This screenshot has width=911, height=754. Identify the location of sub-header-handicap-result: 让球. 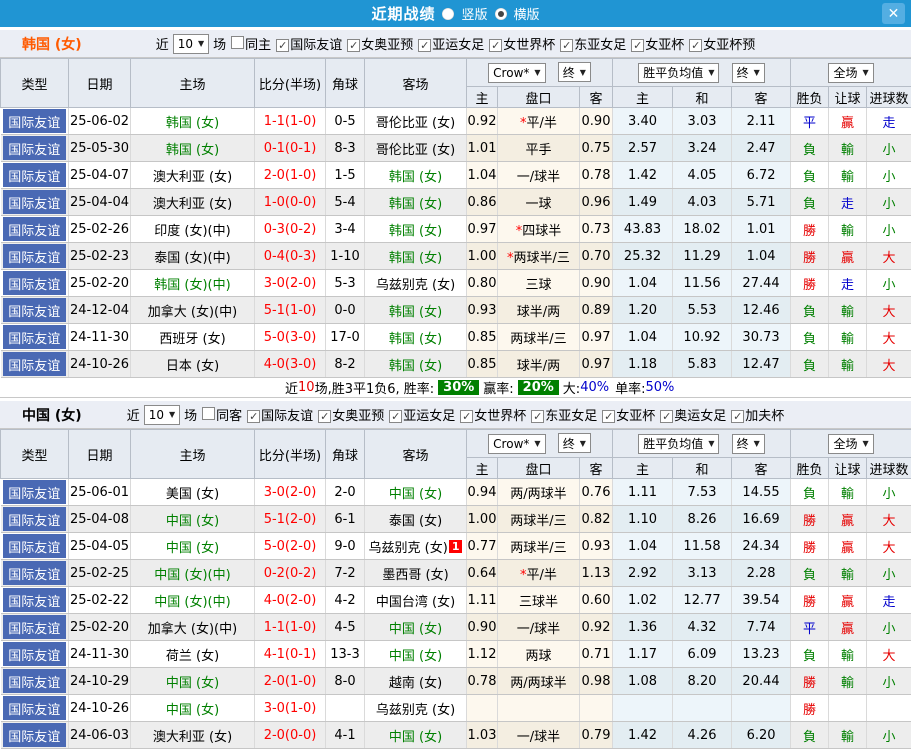
(848, 97).